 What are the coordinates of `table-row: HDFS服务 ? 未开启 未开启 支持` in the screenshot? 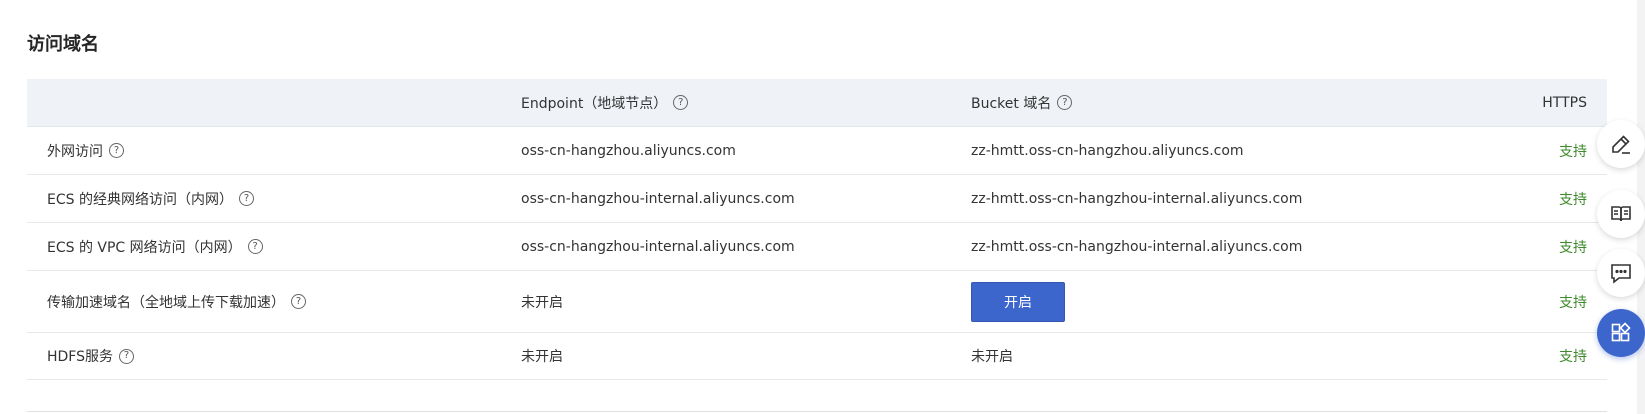 It's located at (817, 356).